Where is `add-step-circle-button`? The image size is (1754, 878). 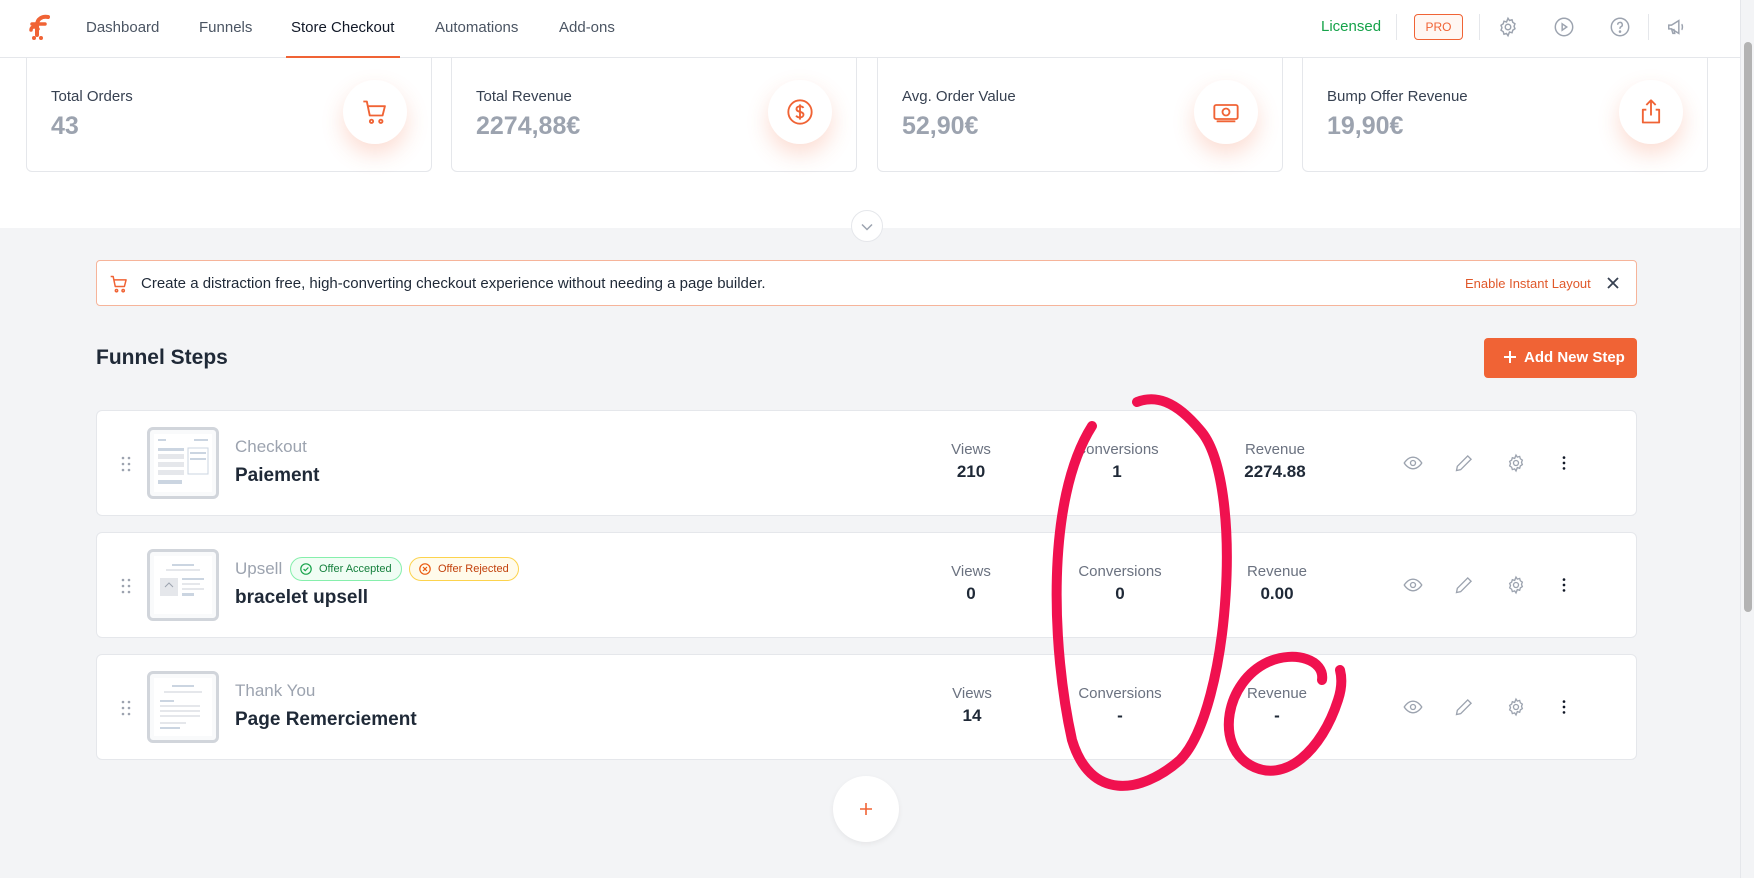 add-step-circle-button is located at coordinates (866, 809).